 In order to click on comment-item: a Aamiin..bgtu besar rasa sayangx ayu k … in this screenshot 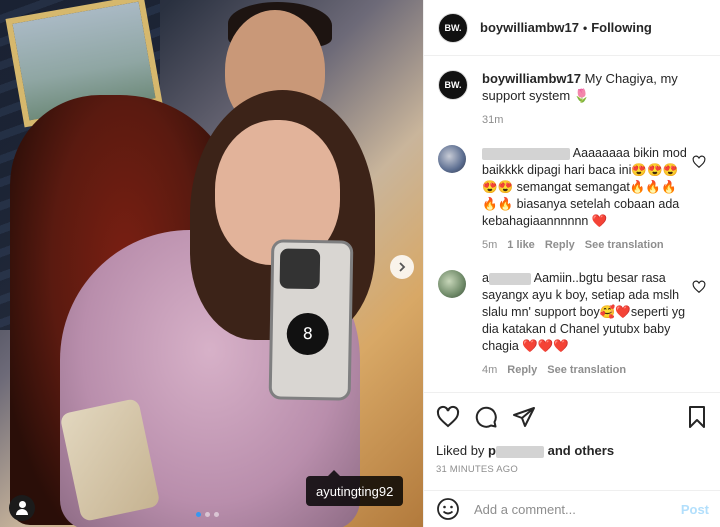, I will do `click(572, 324)`.